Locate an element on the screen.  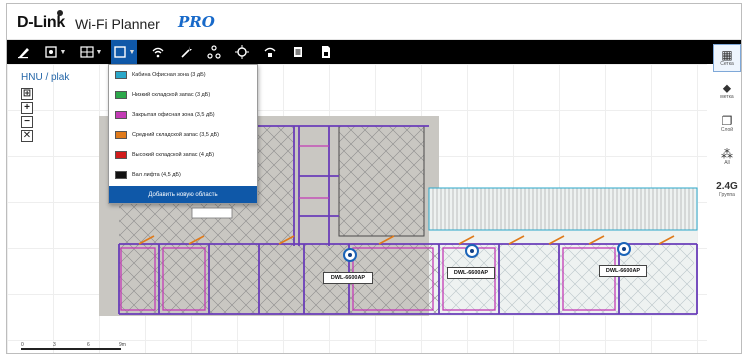
area-menu-item-label: Закрытая офисная зона (3,5 дБ) is located at coordinates (173, 115).